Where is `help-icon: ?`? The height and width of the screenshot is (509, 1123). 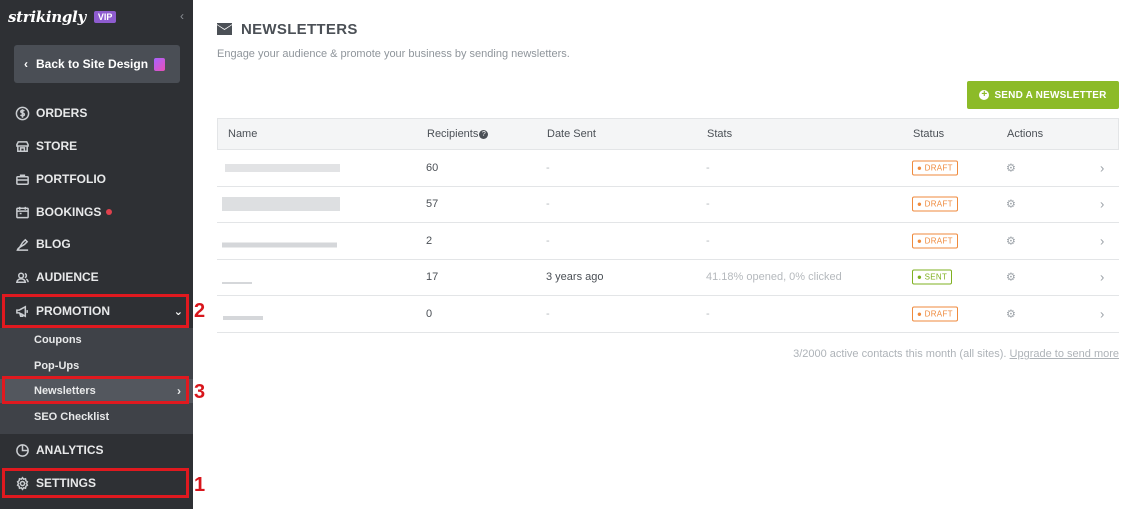 help-icon: ? is located at coordinates (484, 134).